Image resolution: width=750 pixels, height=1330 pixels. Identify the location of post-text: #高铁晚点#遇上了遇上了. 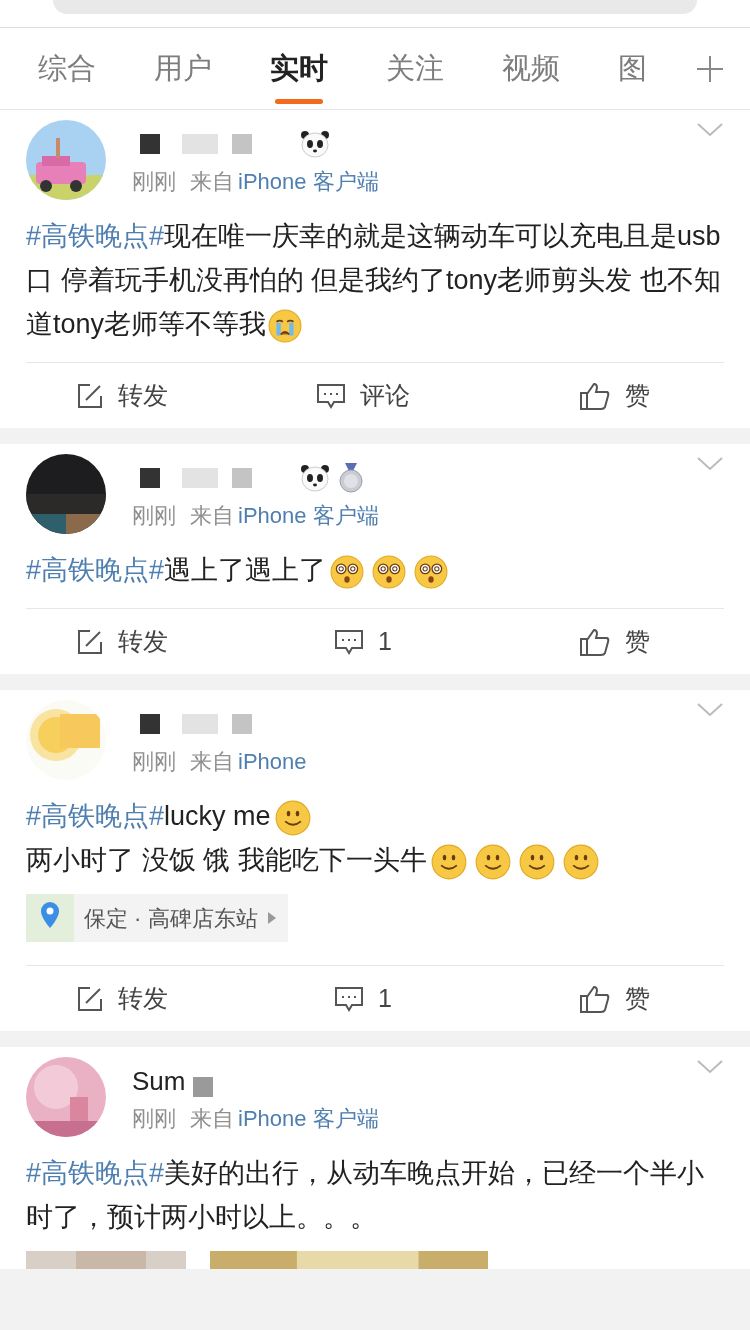
(375, 570).